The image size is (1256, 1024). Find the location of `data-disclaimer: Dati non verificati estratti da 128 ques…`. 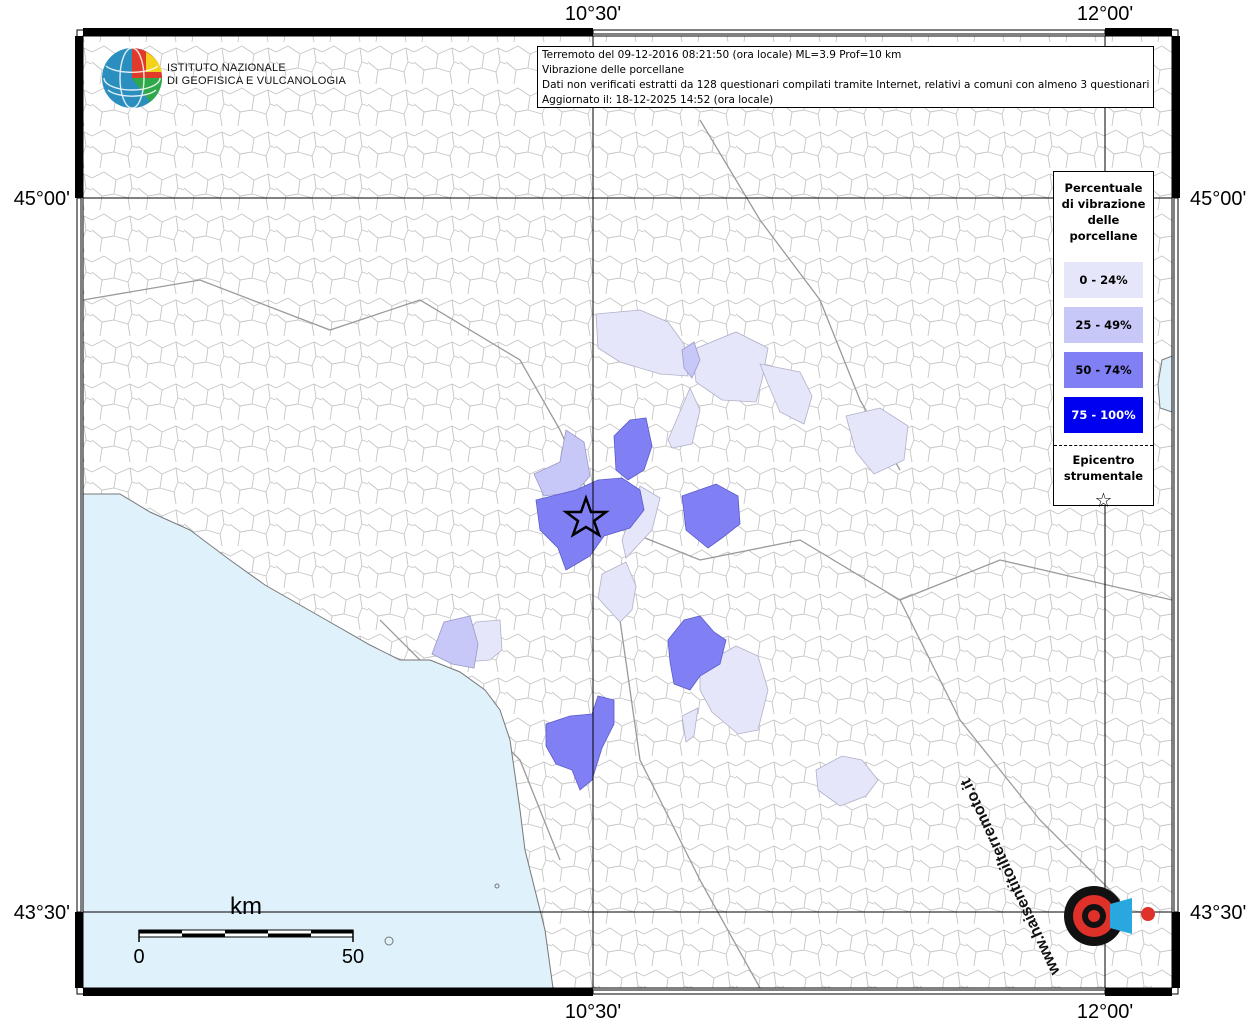

data-disclaimer: Dati non verificati estratti da 128 ques… is located at coordinates (845, 85).